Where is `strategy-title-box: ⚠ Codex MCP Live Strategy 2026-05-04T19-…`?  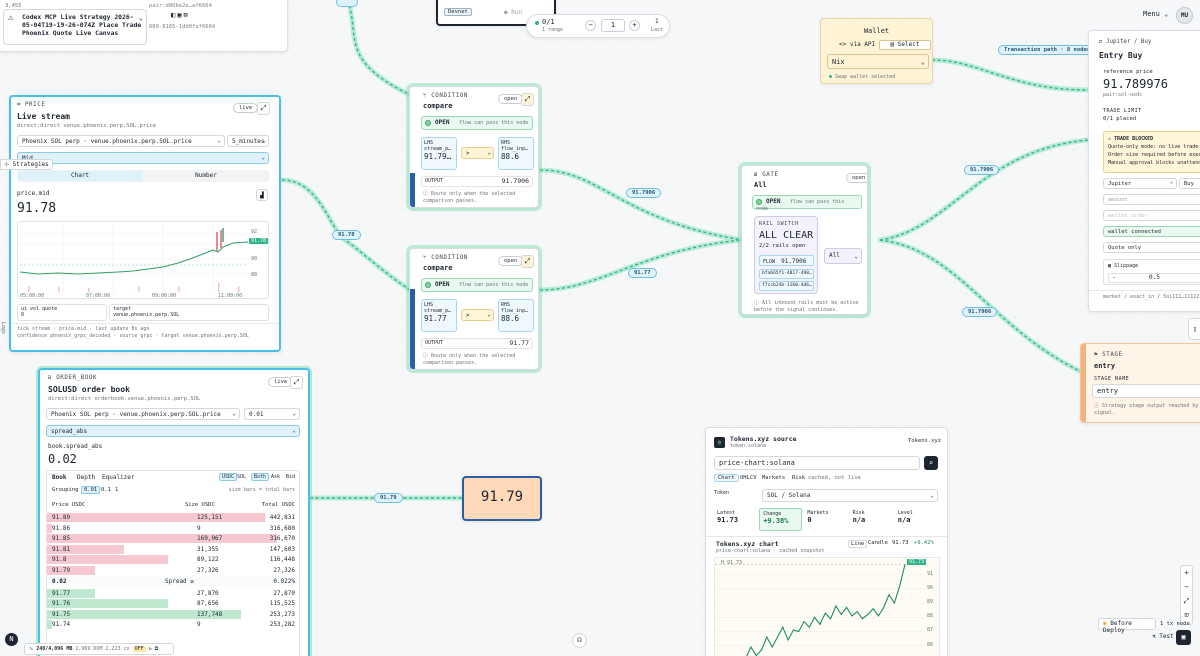
strategy-title-box: ⚠ Codex MCP Live Strategy 2026-05-04T19-… is located at coordinates (75, 27).